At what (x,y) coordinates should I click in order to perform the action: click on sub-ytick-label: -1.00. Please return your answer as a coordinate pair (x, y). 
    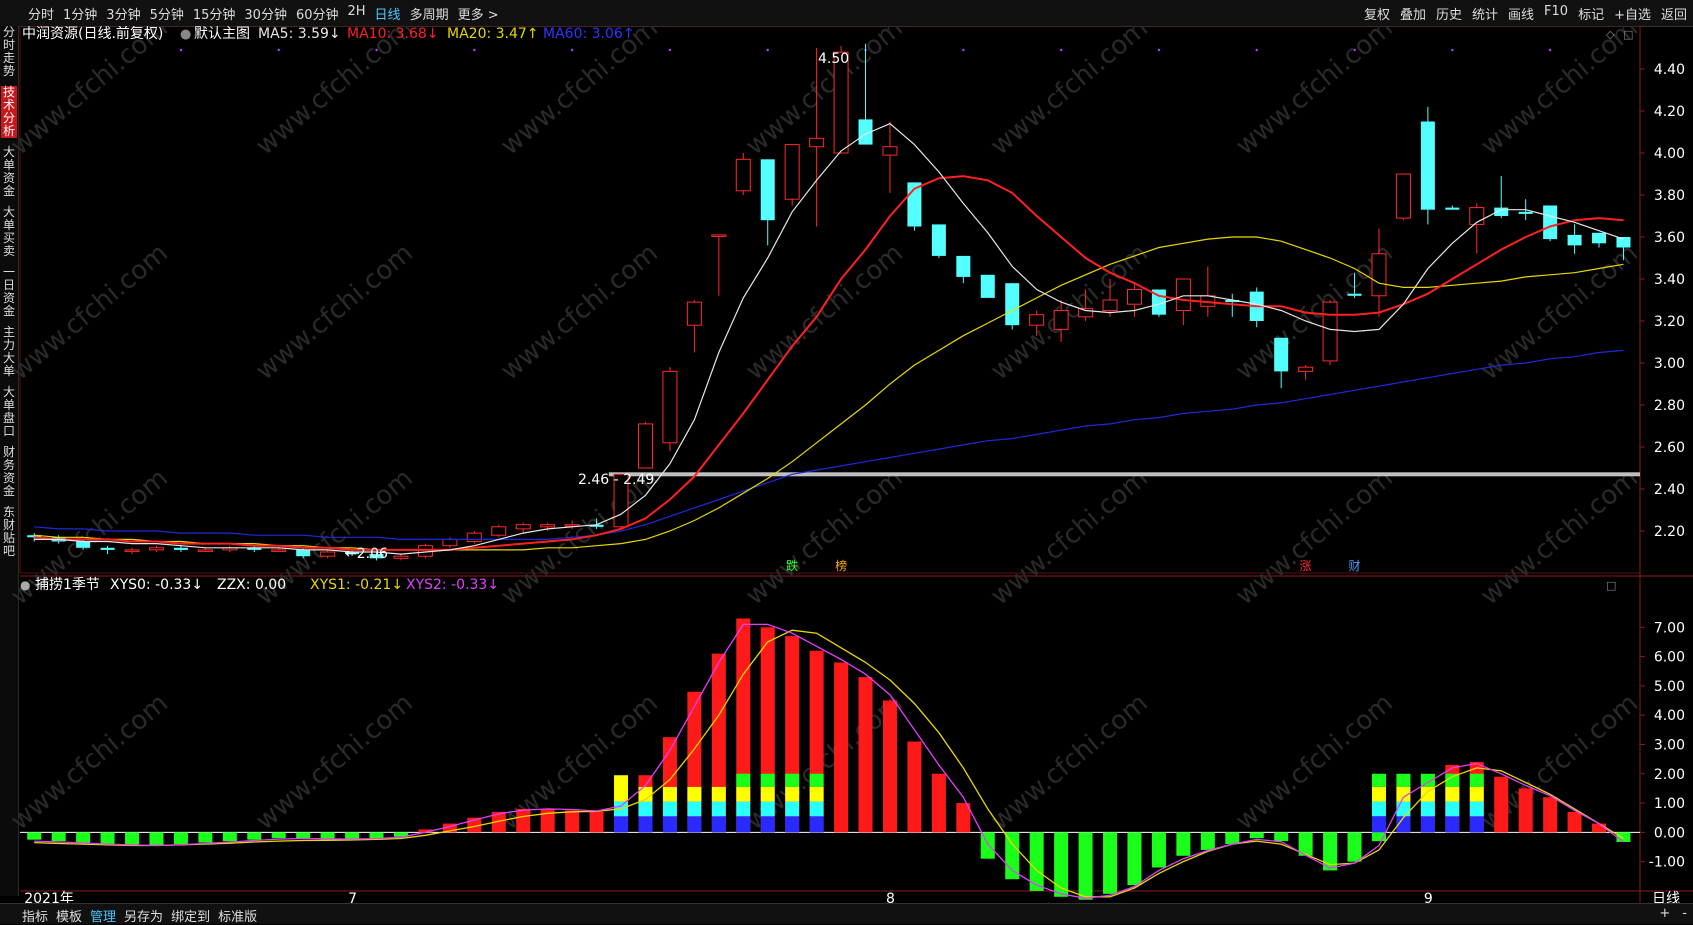
    Looking at the image, I should click on (1667, 863).